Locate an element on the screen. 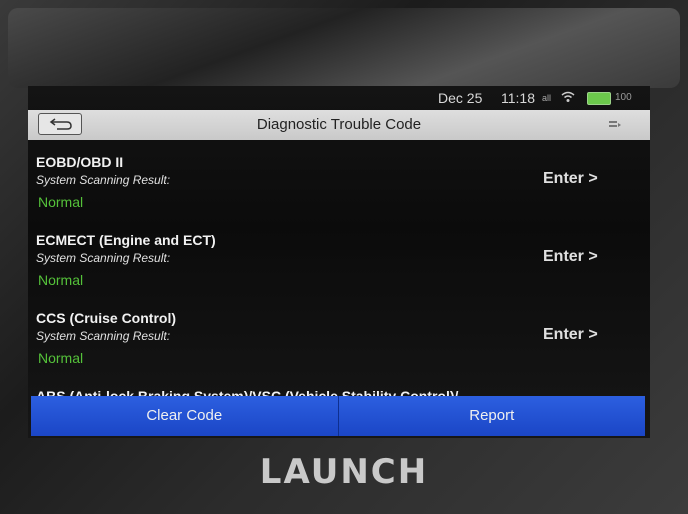  menu-icon is located at coordinates (615, 125).